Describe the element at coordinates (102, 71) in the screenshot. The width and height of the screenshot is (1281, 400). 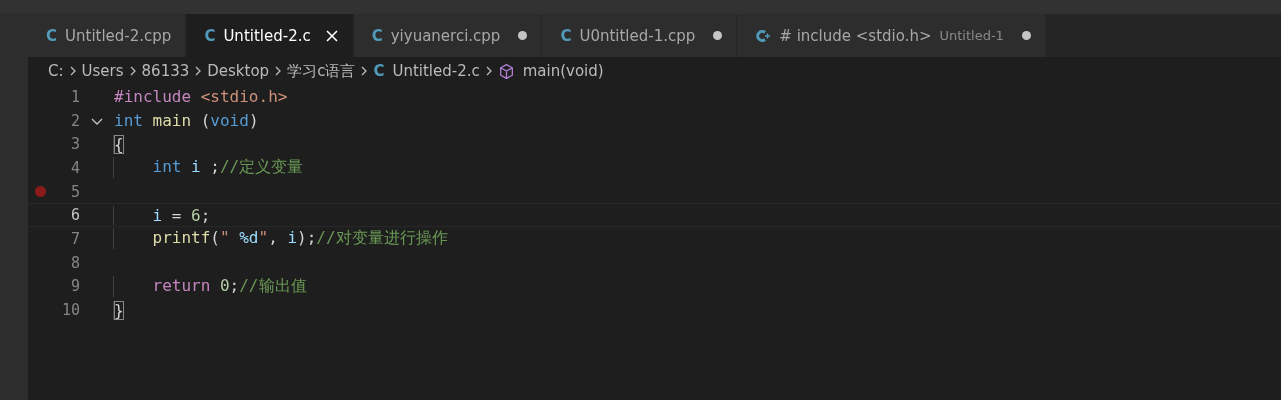
I see `breadcrumb-item: Users` at that location.